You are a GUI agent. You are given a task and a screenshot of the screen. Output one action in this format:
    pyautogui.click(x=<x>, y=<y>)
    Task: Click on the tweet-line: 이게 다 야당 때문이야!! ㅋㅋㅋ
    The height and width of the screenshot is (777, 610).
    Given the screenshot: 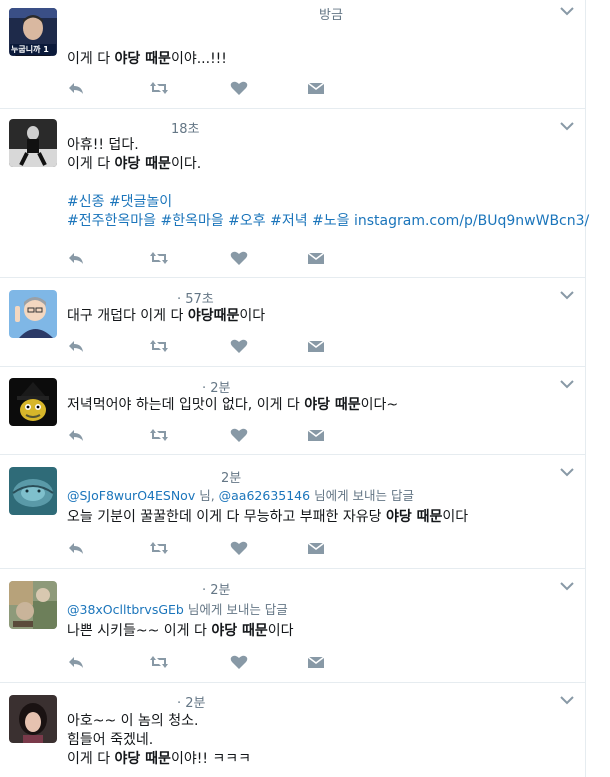 What is the action you would take?
    pyautogui.click(x=319, y=759)
    